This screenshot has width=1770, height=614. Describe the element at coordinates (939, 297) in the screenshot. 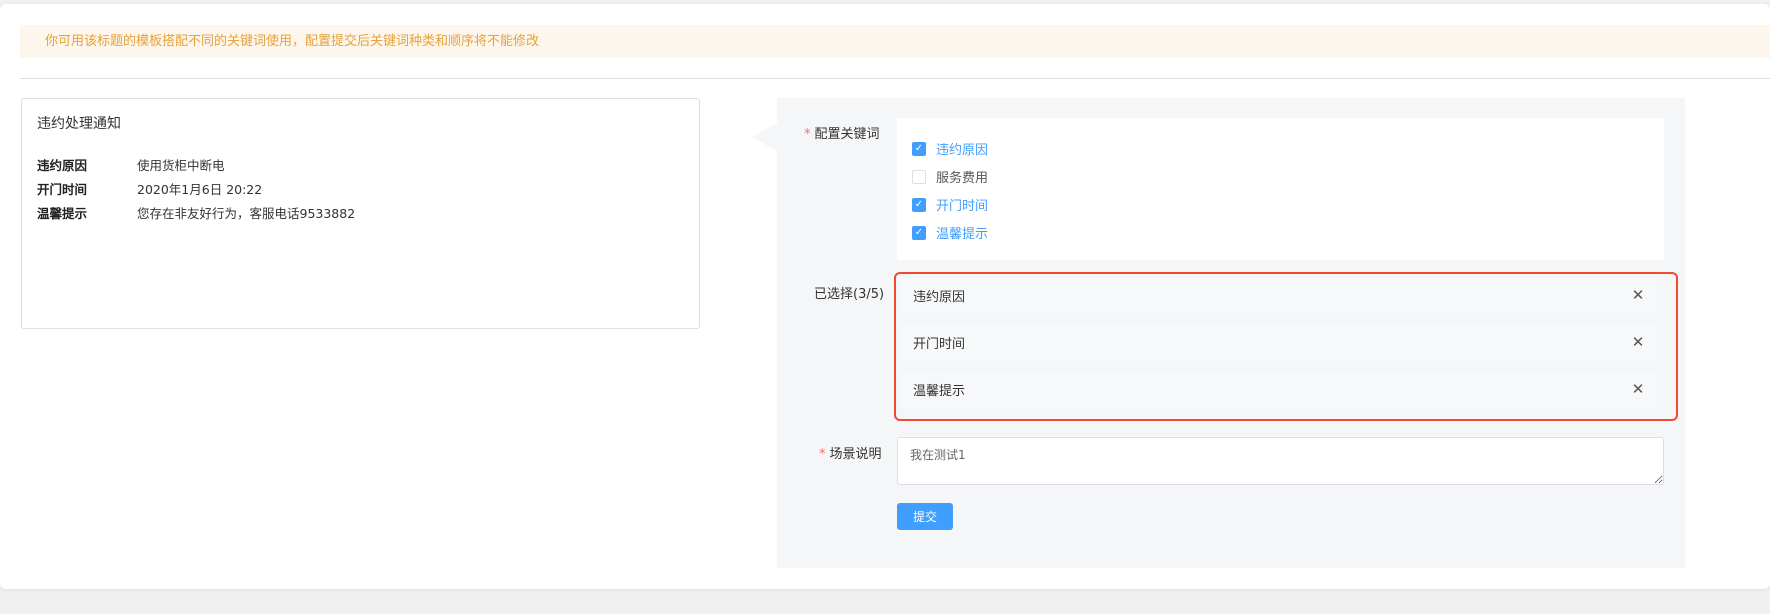

I see `selected-item-label: 违约原因` at that location.